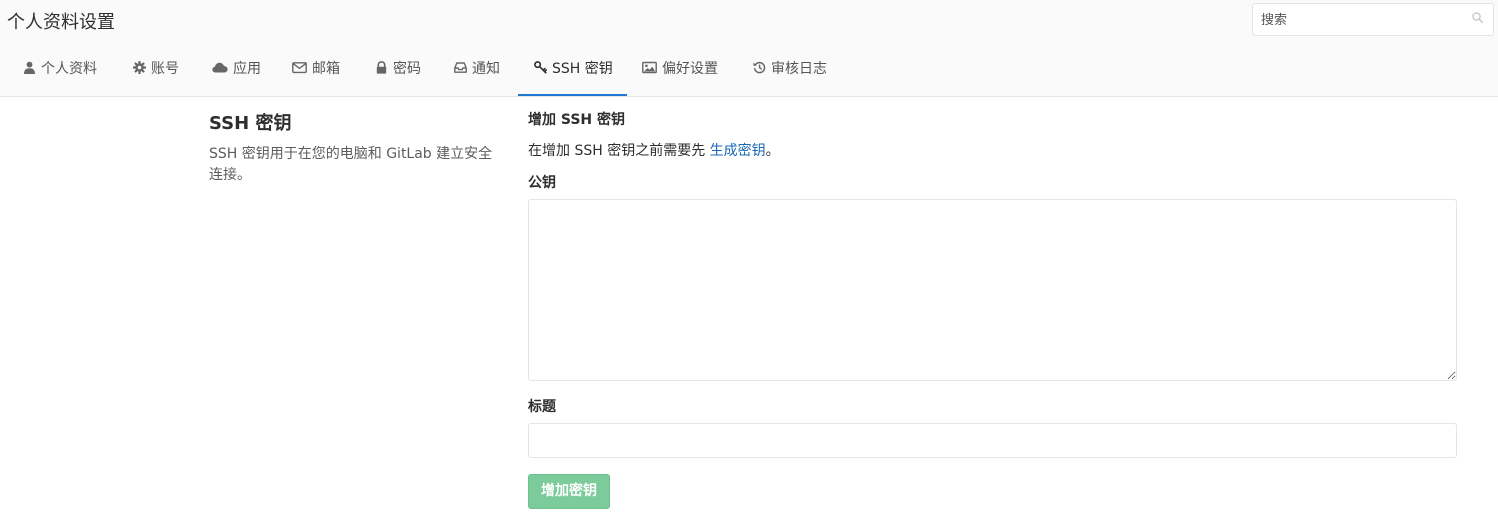 The image size is (1498, 520). Describe the element at coordinates (577, 120) in the screenshot. I see `form-heading: 增加 SSH 密钥` at that location.